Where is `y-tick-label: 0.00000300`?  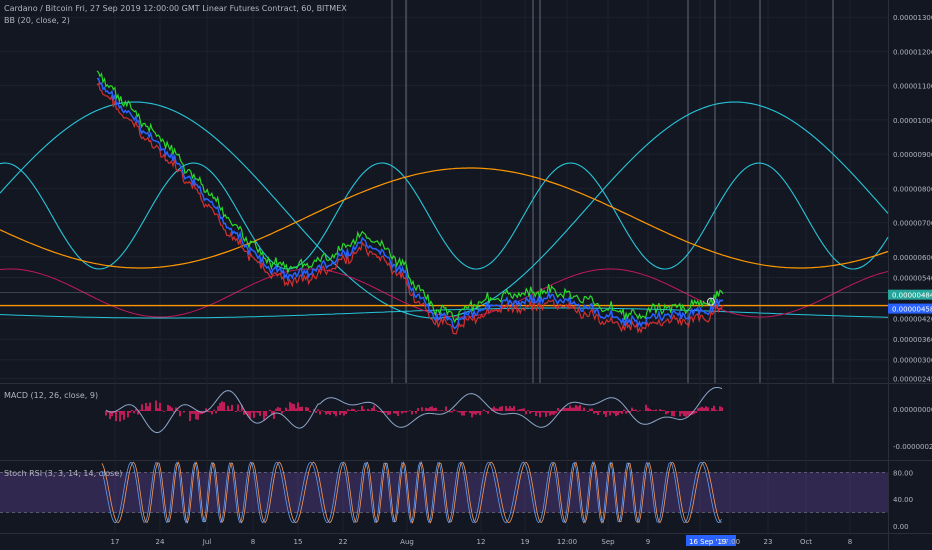 y-tick-label: 0.00000300 is located at coordinates (912, 361).